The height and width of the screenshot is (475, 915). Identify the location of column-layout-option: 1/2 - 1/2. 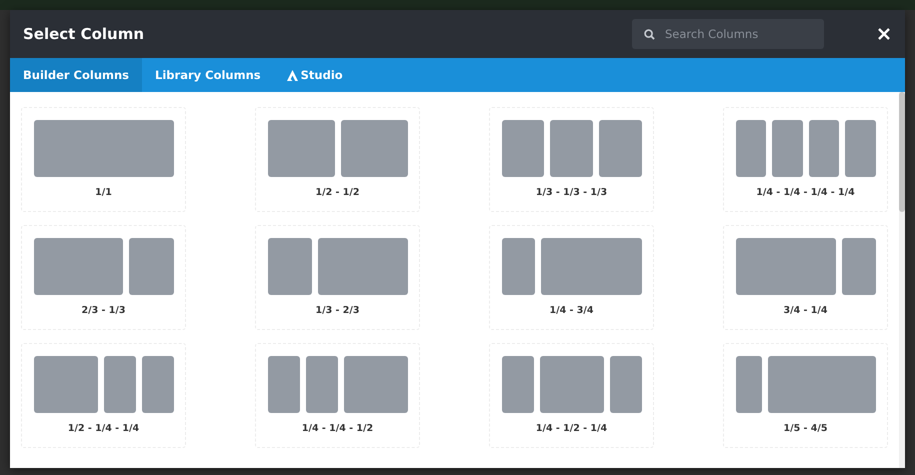
(337, 159).